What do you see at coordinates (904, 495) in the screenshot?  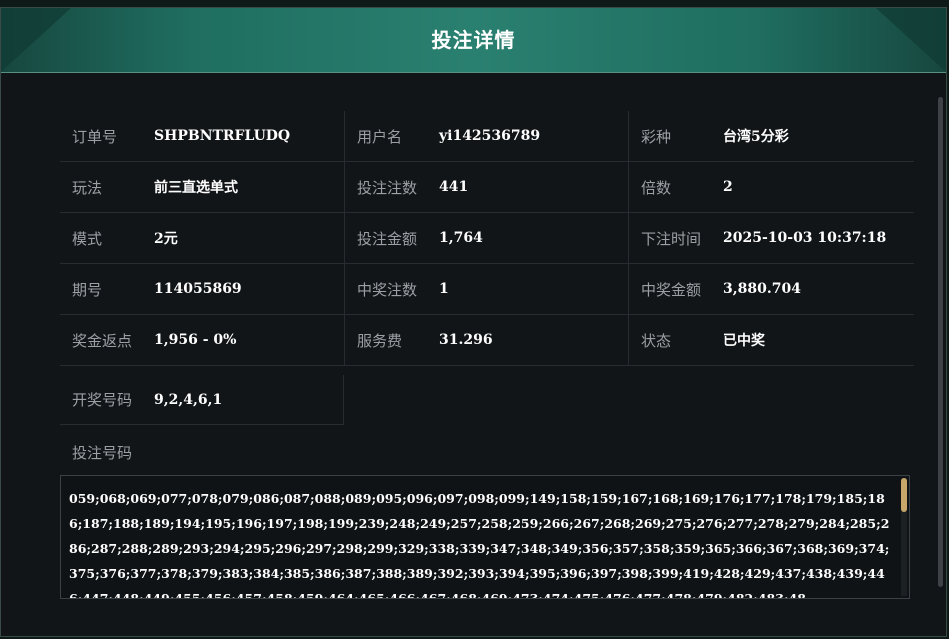 I see `bet-numbers-scrollbar-thumb` at bounding box center [904, 495].